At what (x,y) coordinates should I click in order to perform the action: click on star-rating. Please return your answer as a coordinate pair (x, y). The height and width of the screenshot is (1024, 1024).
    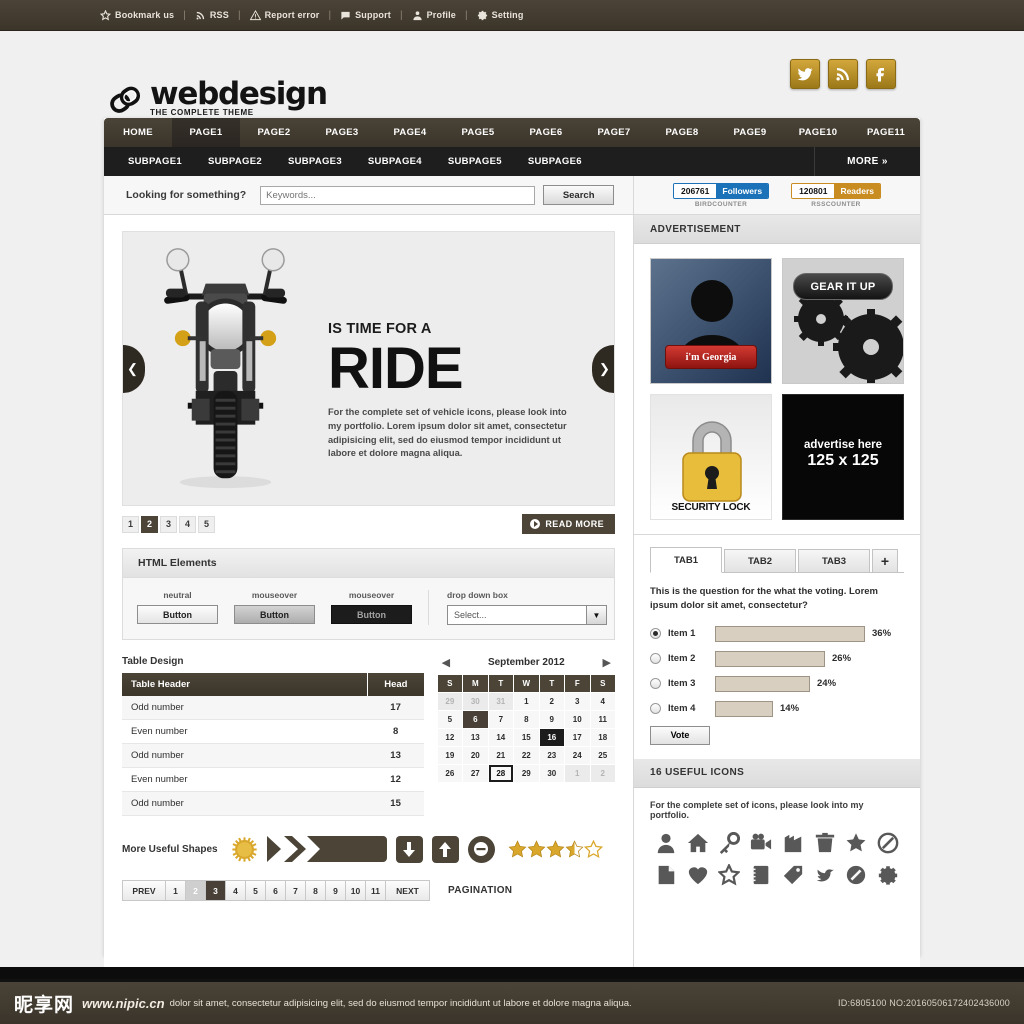
    Looking at the image, I should click on (555, 849).